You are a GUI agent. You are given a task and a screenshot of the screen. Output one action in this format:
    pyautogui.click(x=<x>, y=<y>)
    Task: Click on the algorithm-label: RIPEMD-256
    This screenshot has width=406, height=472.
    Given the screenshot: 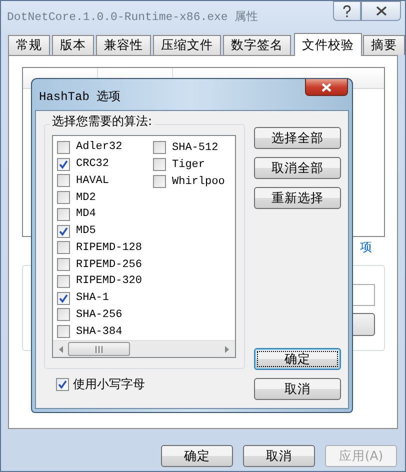 What is the action you would take?
    pyautogui.click(x=109, y=264)
    